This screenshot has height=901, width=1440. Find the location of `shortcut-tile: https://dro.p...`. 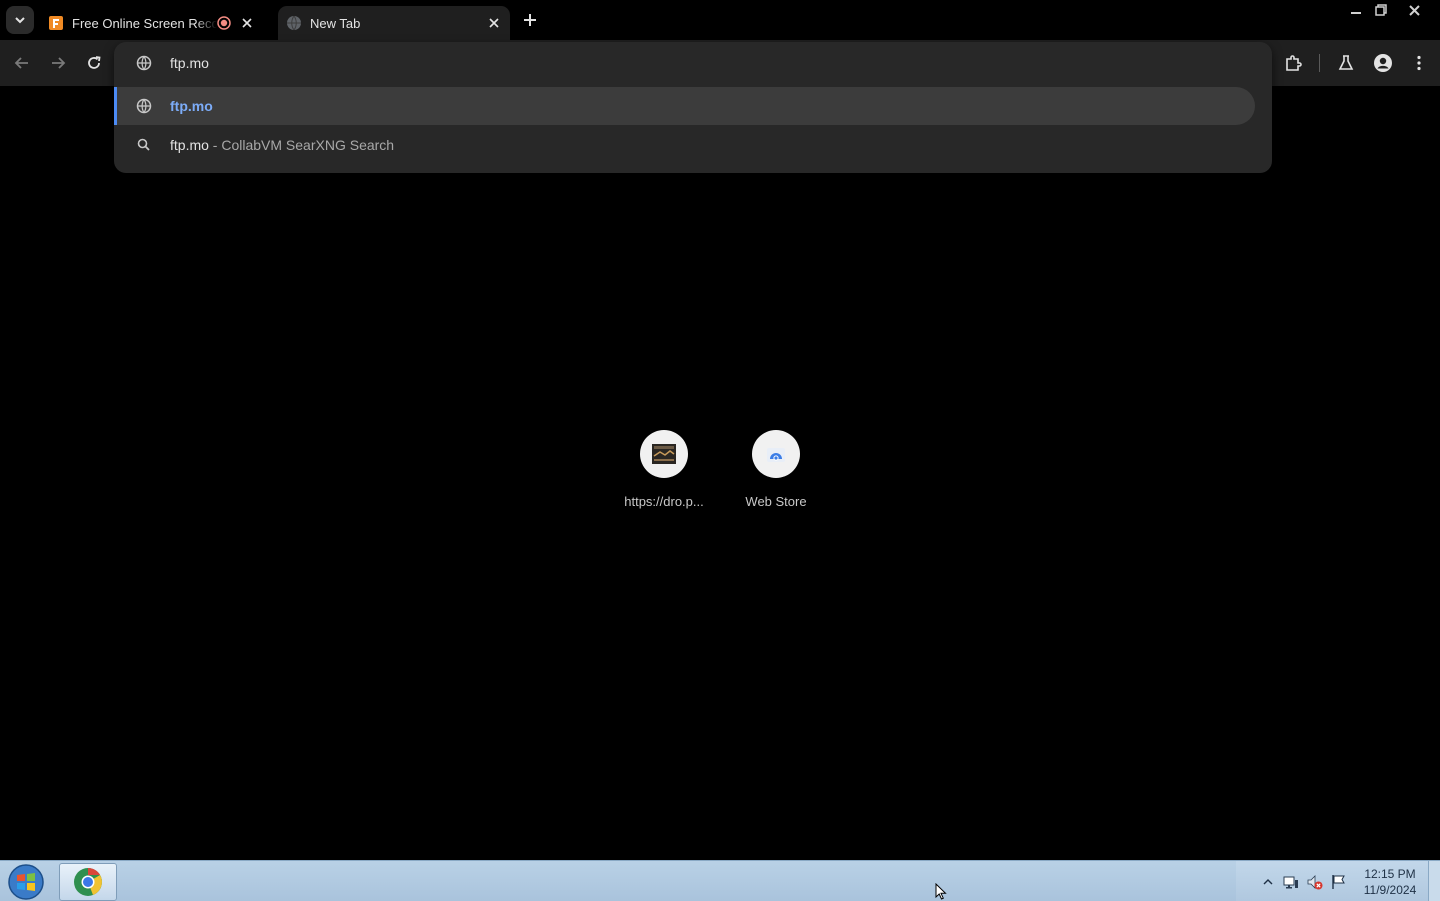

shortcut-tile: https://dro.p... is located at coordinates (664, 475).